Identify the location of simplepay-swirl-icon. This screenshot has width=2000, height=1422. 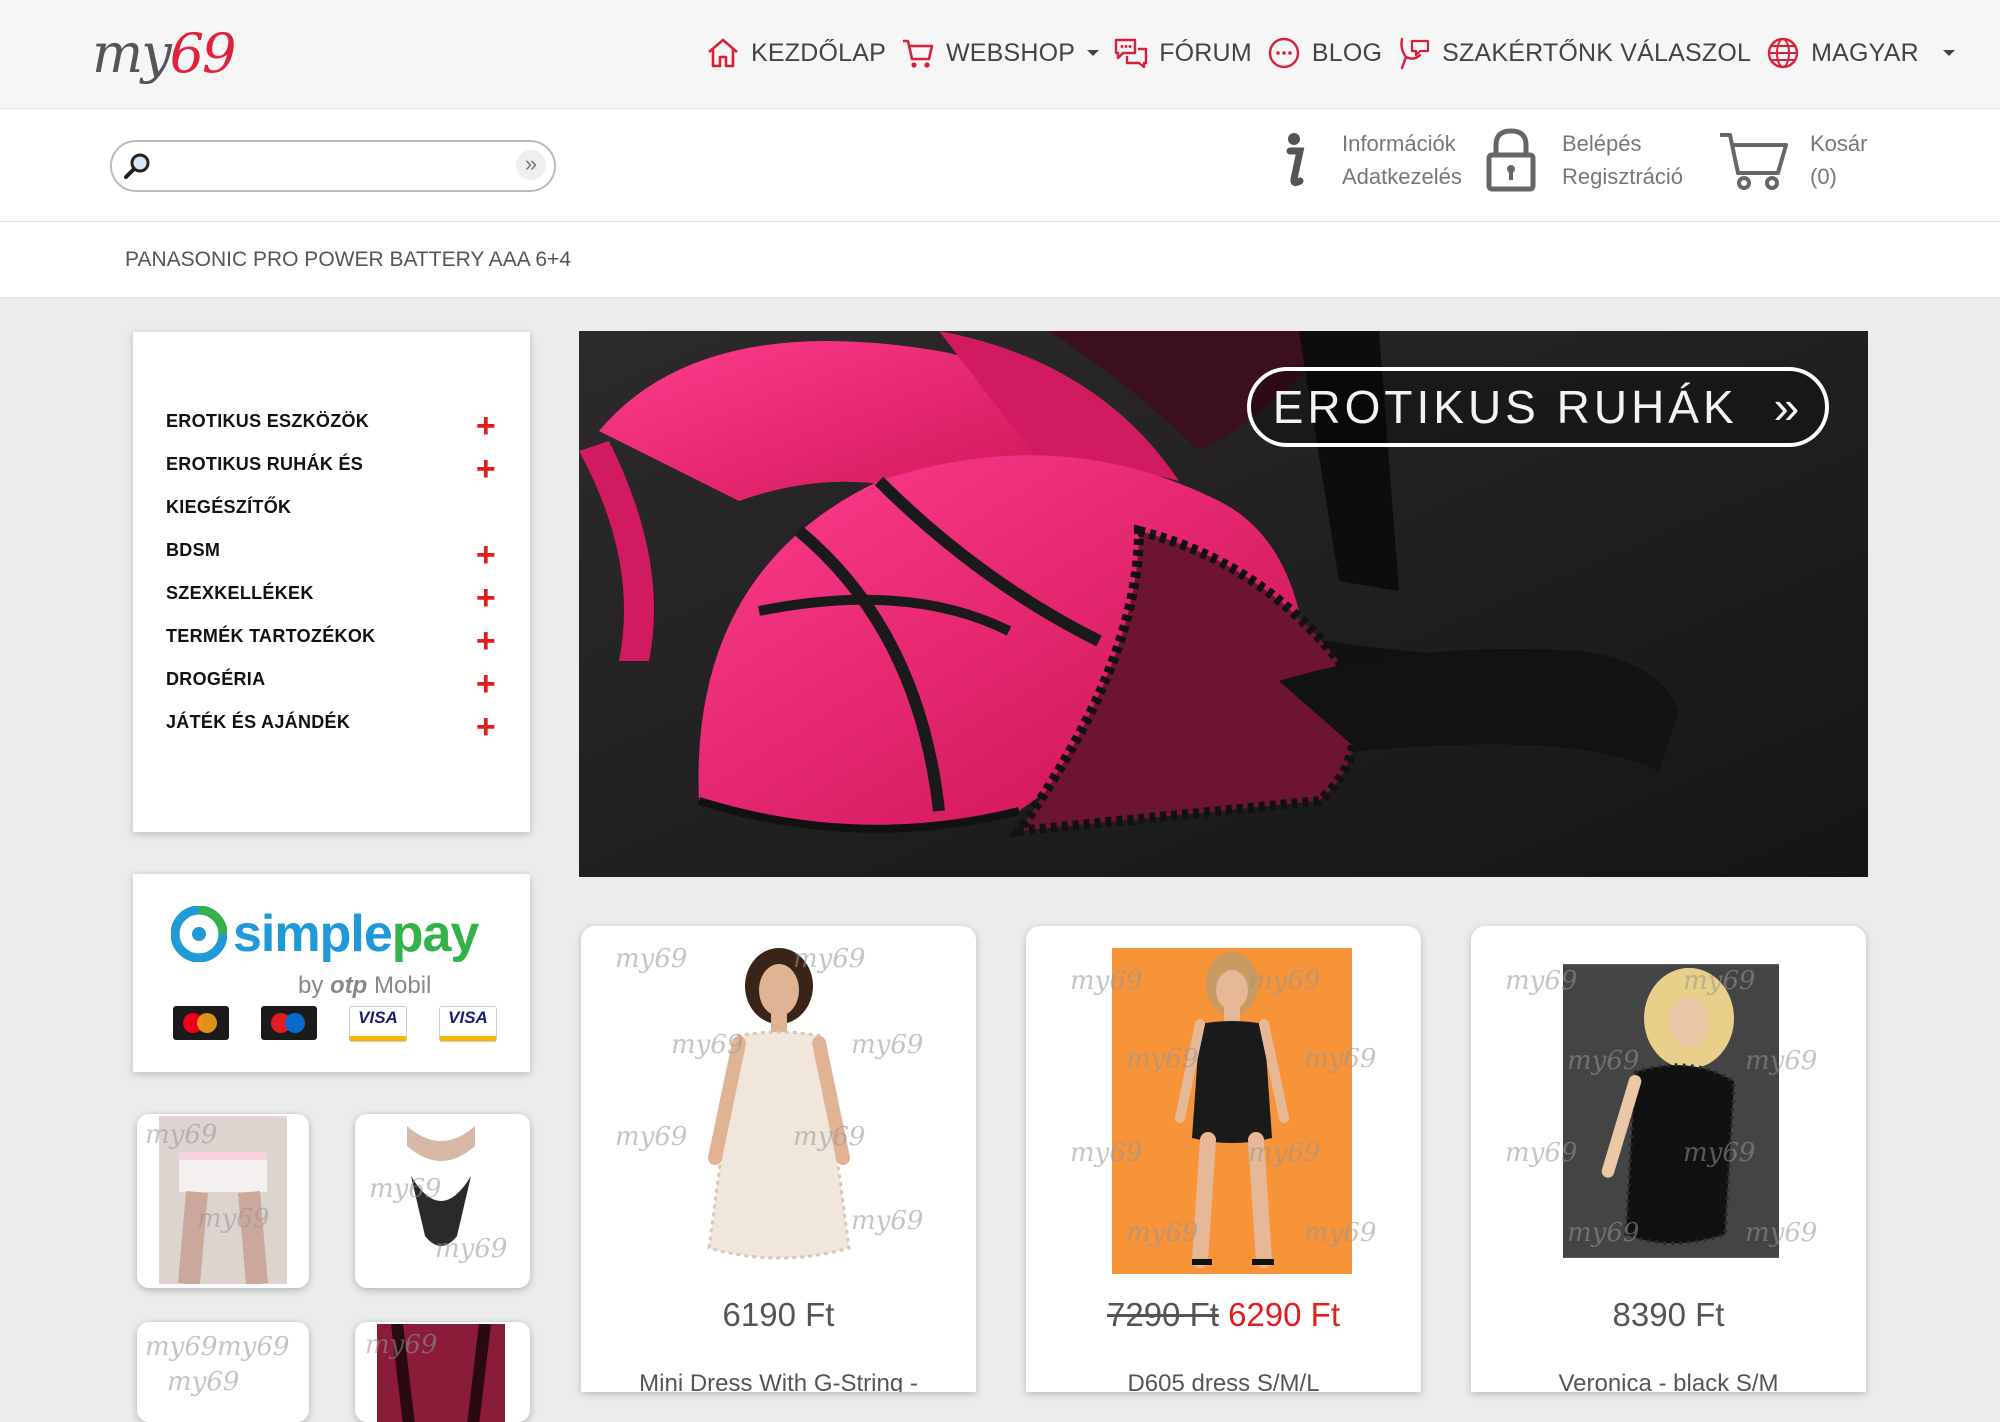
(199, 934).